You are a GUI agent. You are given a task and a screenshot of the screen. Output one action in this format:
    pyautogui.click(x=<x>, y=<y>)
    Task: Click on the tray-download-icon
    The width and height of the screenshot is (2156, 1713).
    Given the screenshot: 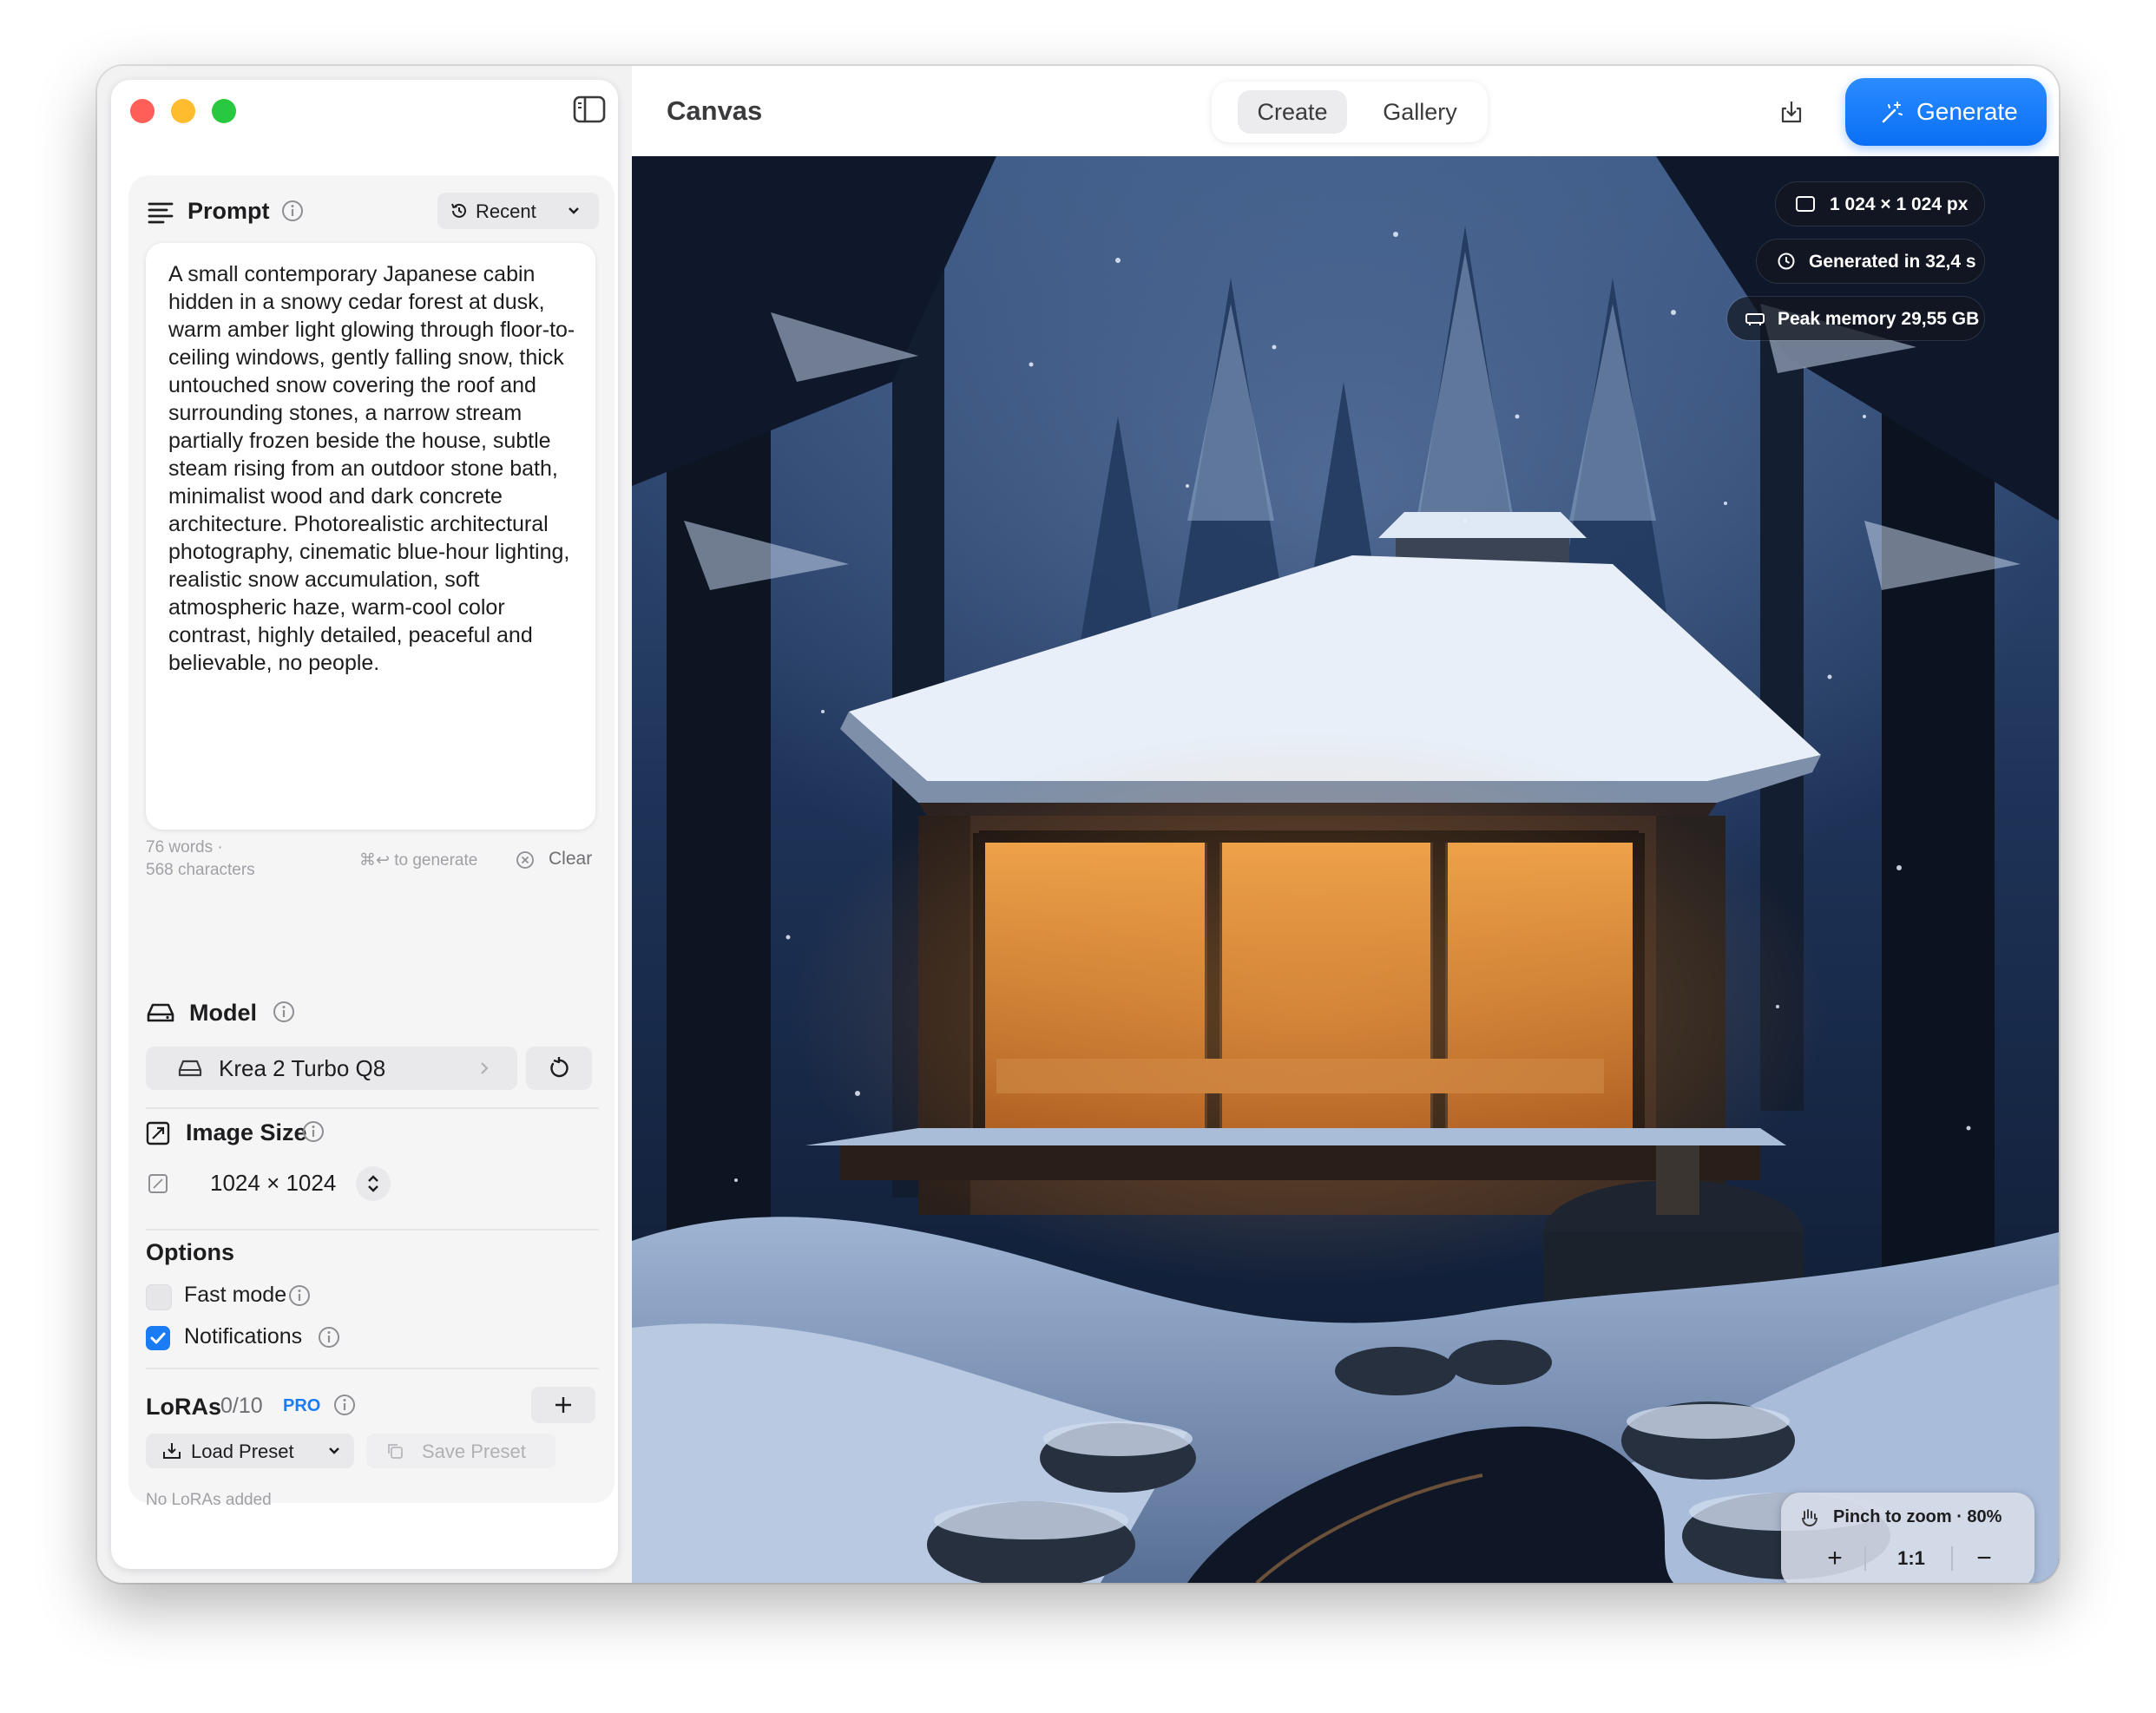 What is the action you would take?
    pyautogui.click(x=172, y=1451)
    